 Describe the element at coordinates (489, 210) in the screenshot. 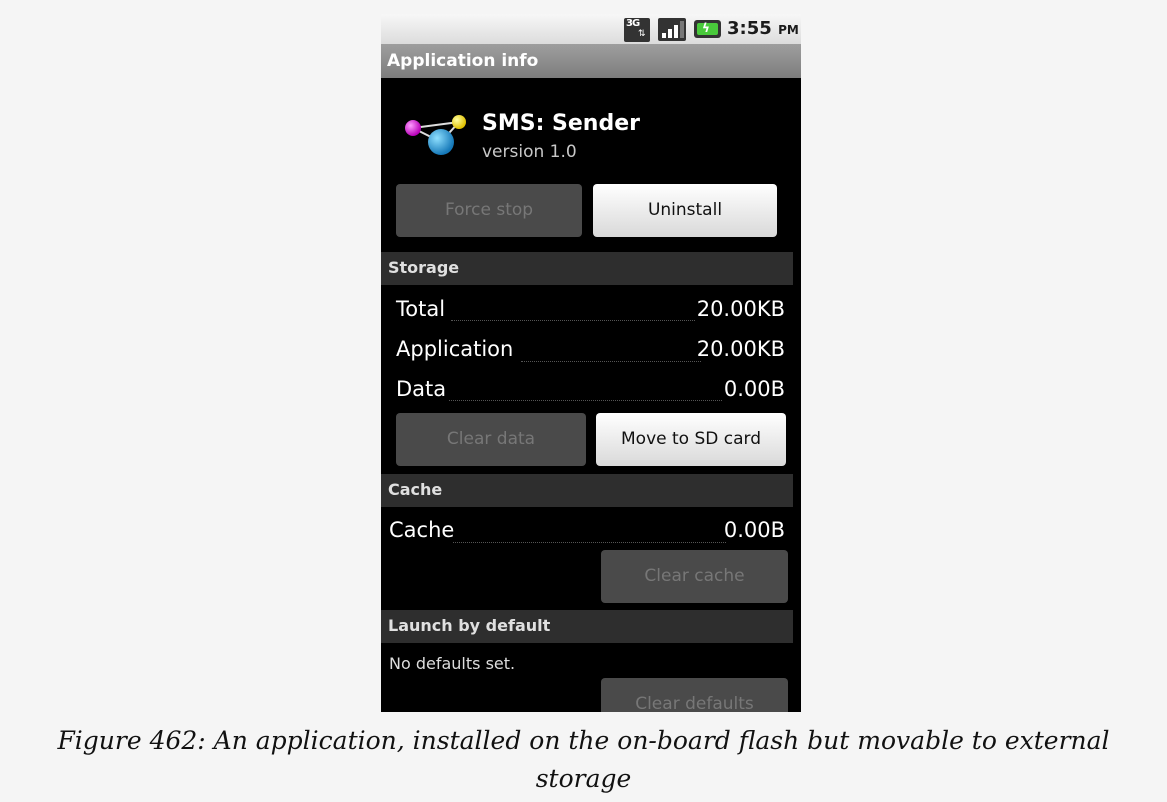

I see `force-stop-button: Force stop` at that location.